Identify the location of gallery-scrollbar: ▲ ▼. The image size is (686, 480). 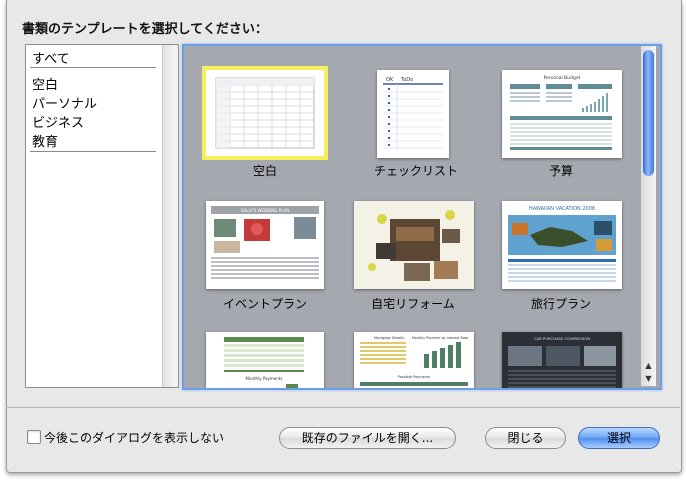
(648, 216).